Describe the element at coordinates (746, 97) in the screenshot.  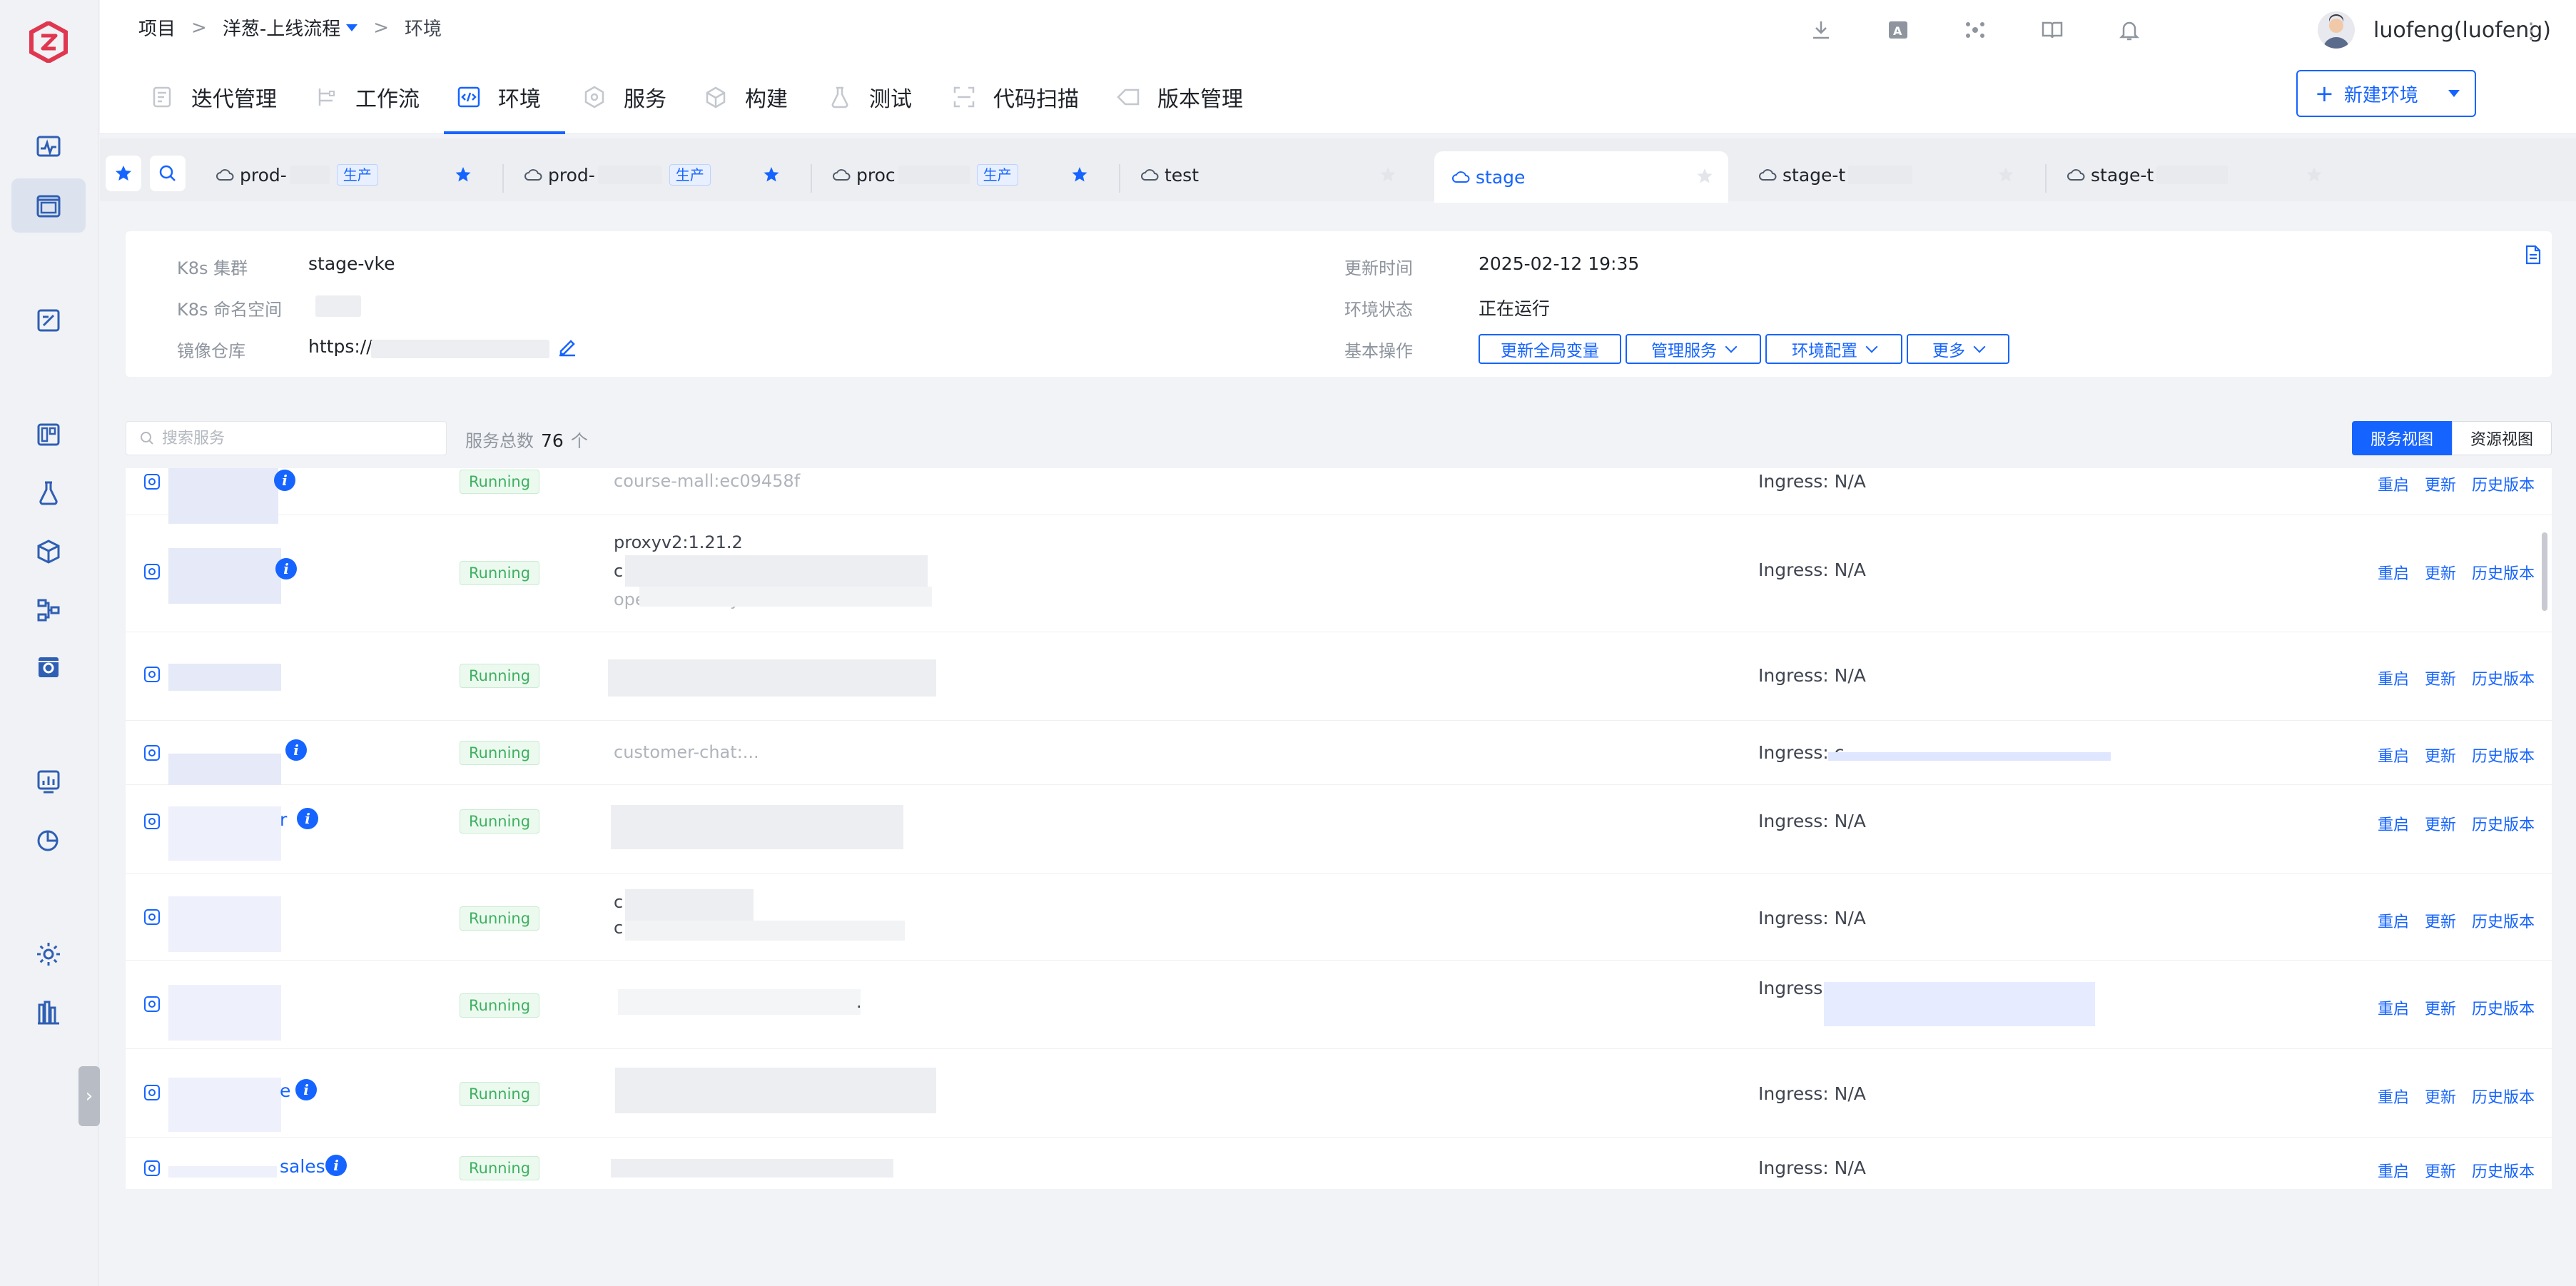
I see `nav-item-build: 构建` at that location.